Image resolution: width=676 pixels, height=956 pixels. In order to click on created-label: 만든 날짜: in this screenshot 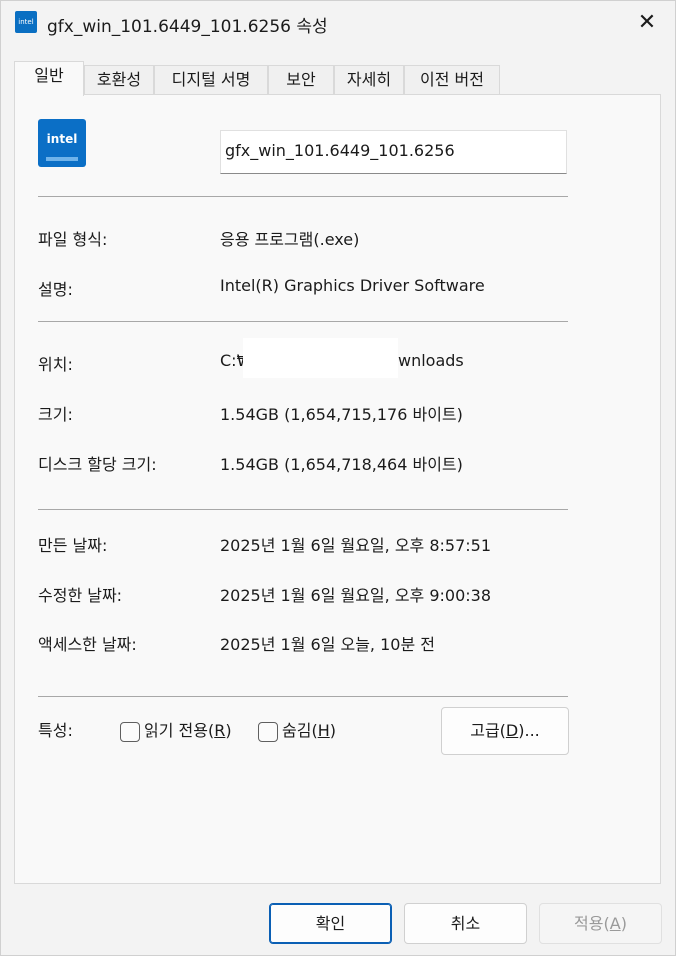, I will do `click(73, 545)`.